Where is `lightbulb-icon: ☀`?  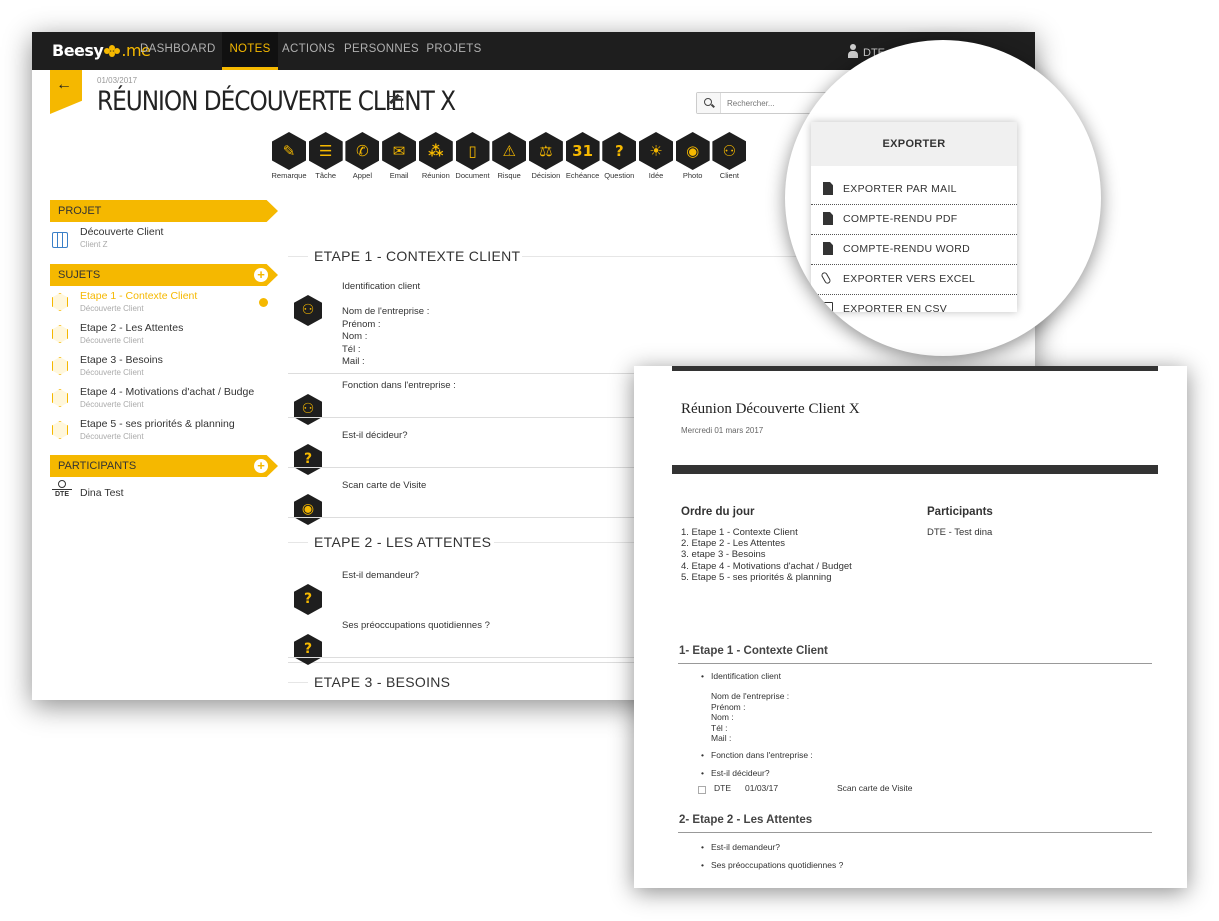
lightbulb-icon: ☀ is located at coordinates (656, 151).